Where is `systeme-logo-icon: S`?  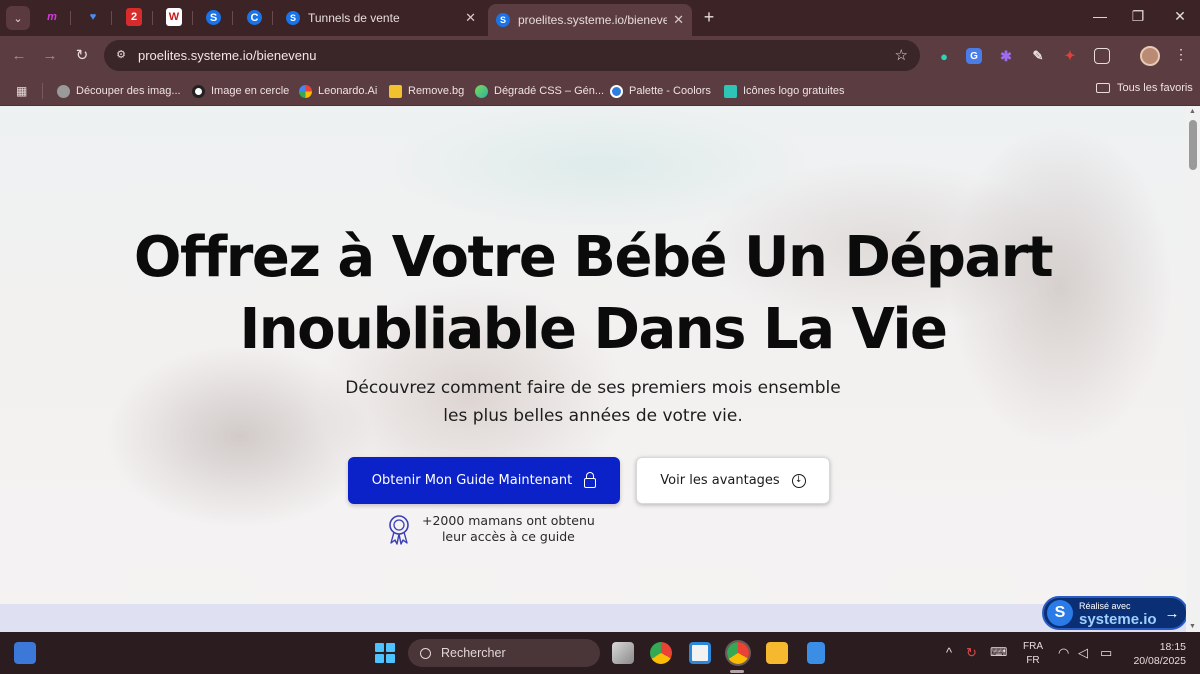 systeme-logo-icon: S is located at coordinates (1060, 613).